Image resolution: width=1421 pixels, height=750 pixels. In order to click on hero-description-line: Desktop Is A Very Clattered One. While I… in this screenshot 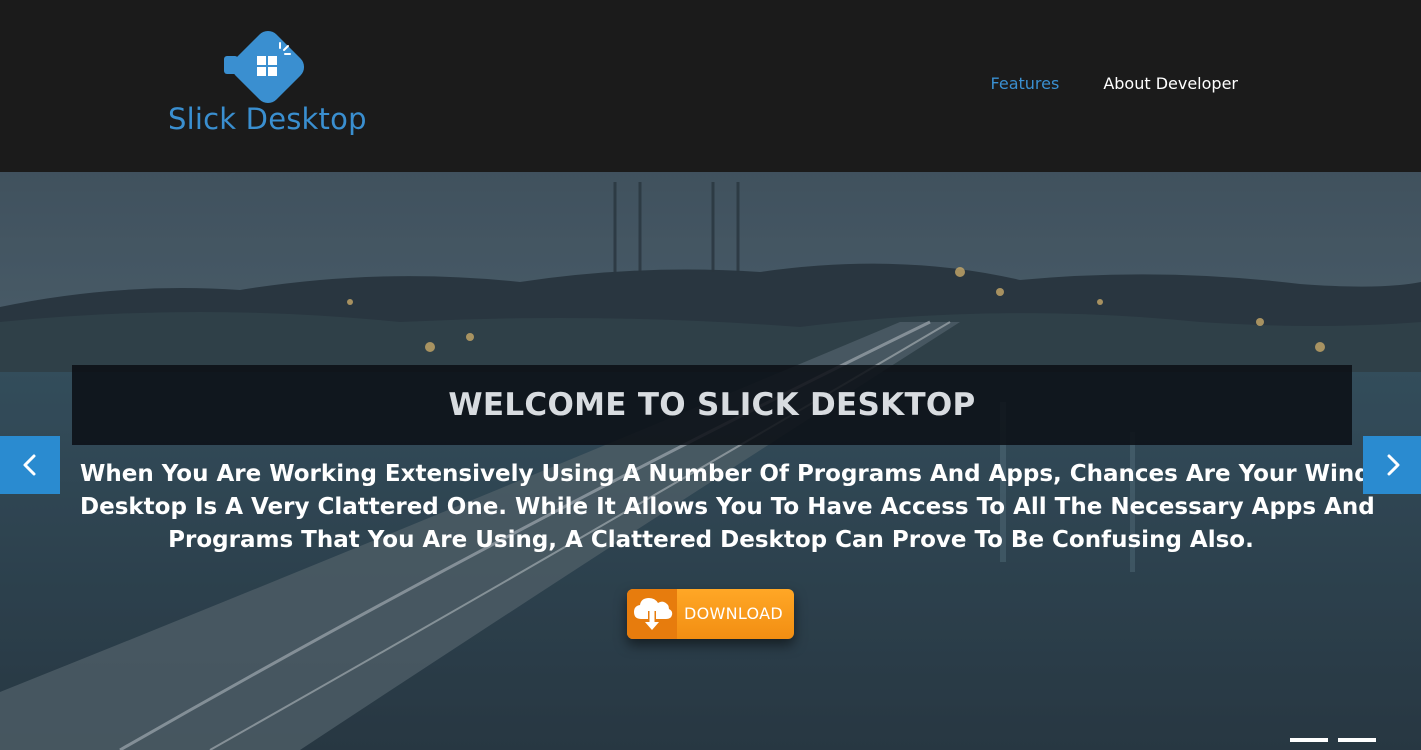, I will do `click(727, 507)`.